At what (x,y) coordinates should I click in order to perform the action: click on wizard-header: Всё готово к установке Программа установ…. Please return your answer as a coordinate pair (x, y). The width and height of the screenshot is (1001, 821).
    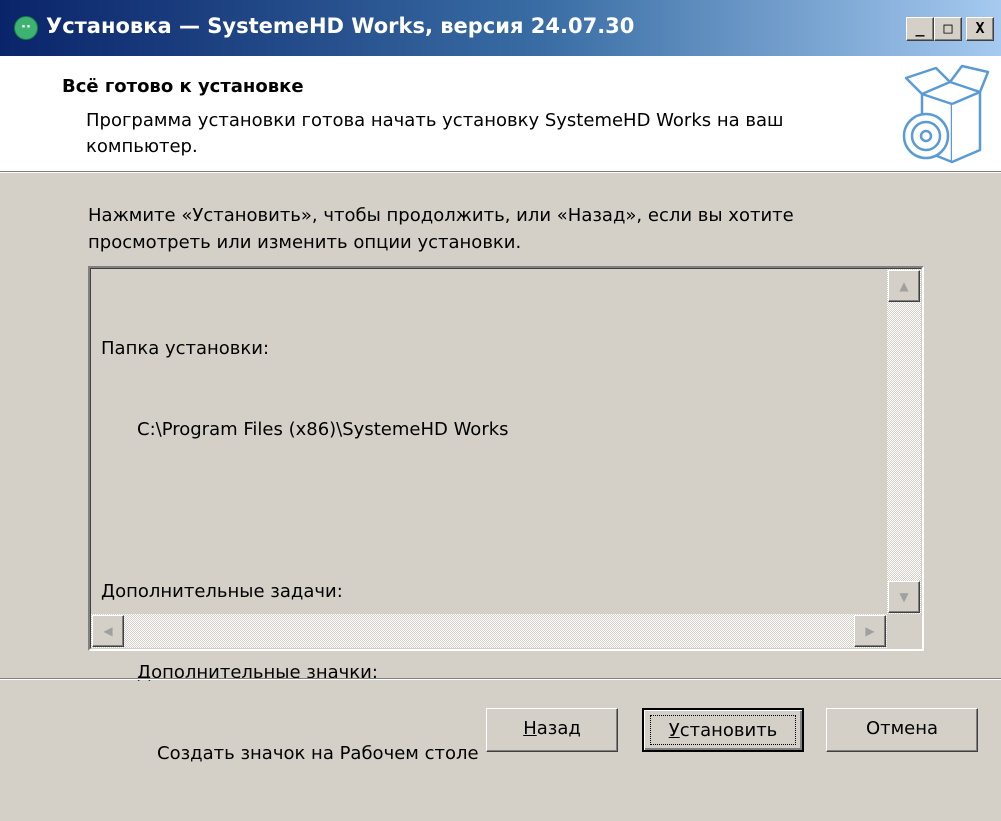
    Looking at the image, I should click on (500, 113).